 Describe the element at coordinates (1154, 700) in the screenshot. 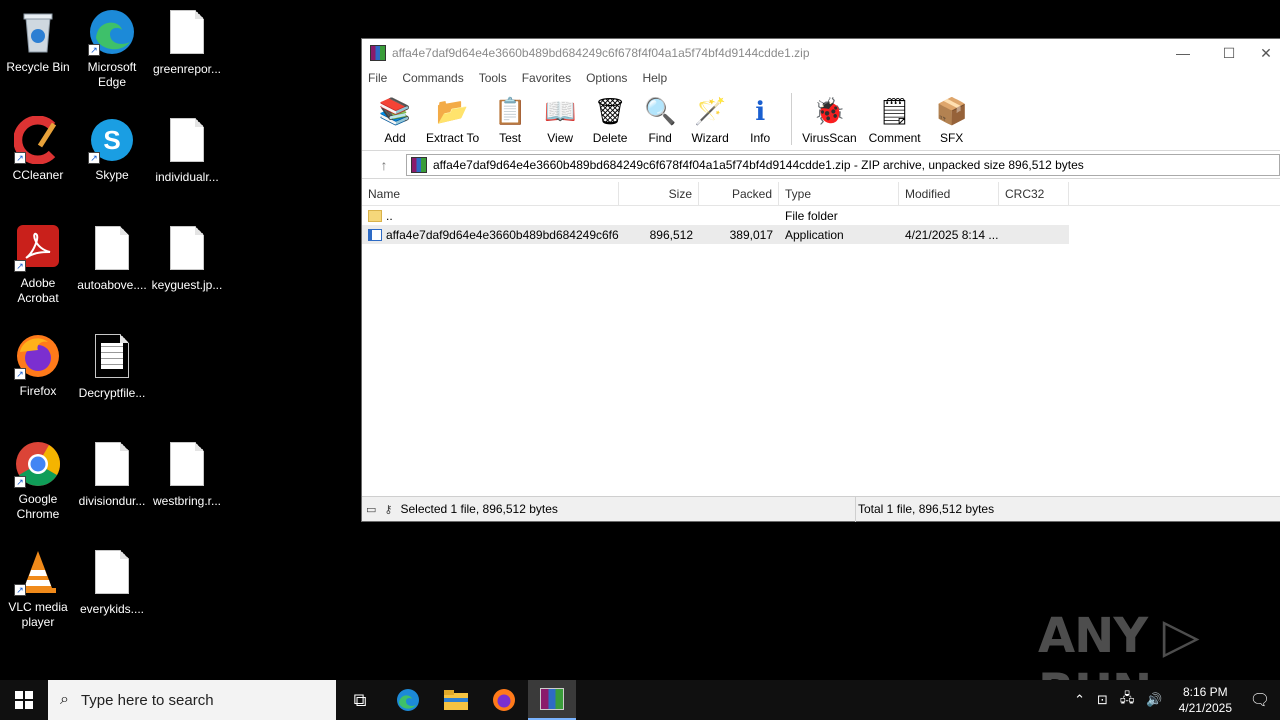

I see `volume-icon: 🔊` at that location.